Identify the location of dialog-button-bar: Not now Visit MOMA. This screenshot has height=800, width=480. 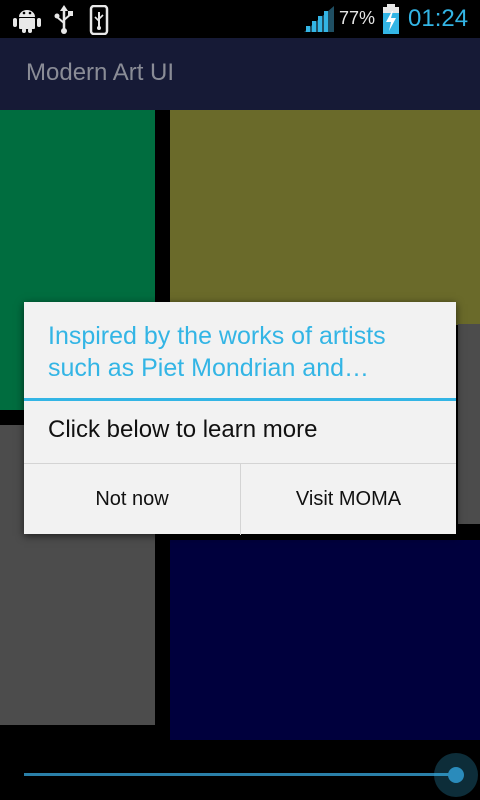
(240, 499).